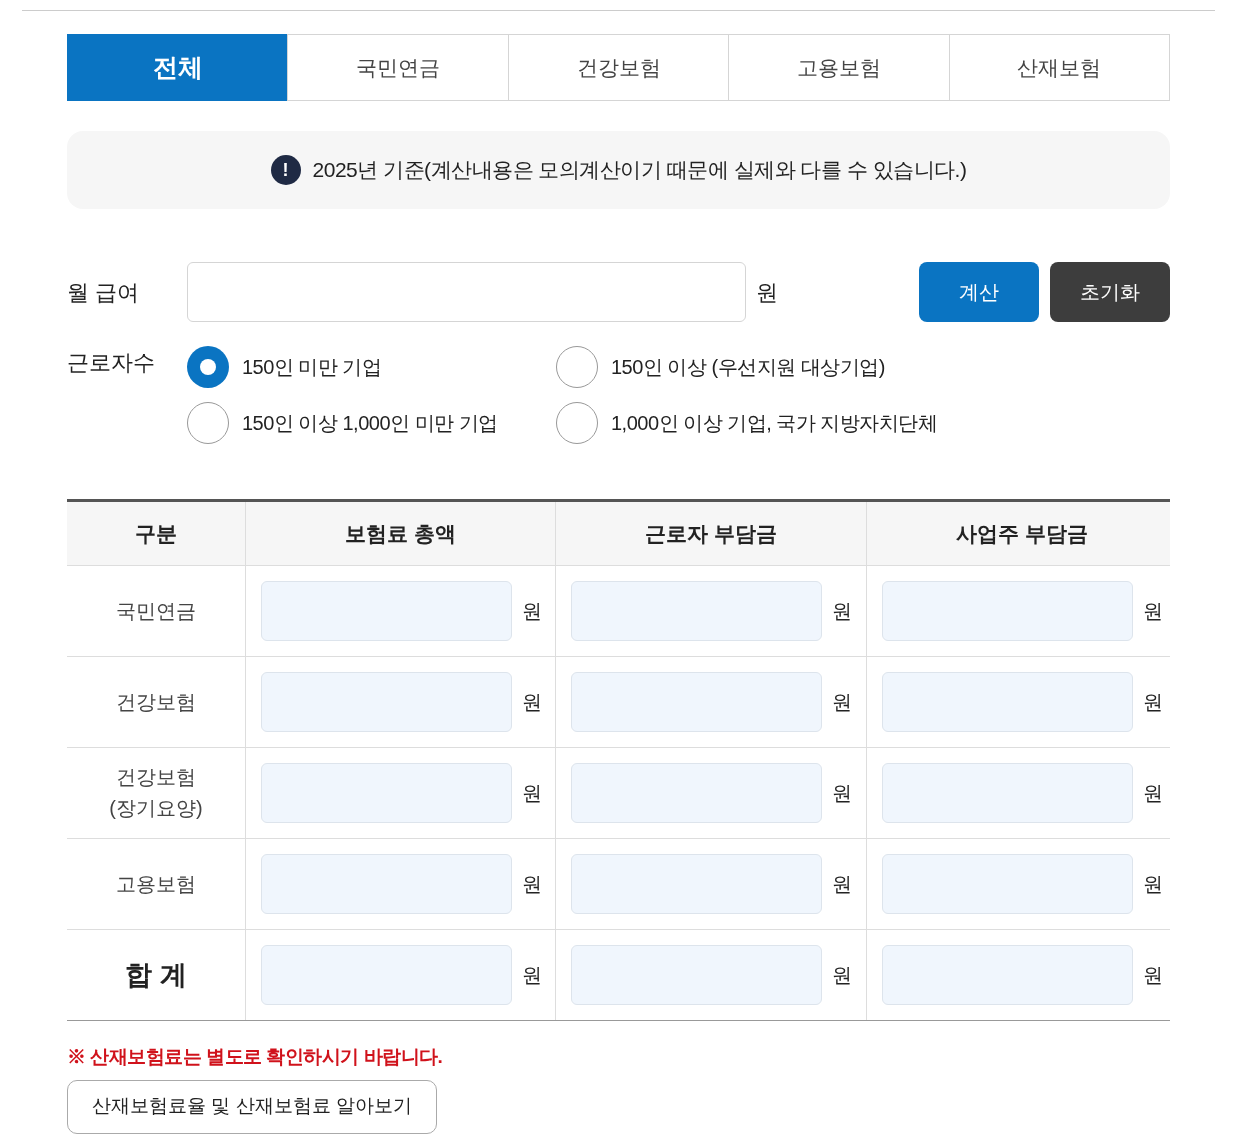  What do you see at coordinates (400, 533) in the screenshot?
I see `column-header: 보험료 총액` at bounding box center [400, 533].